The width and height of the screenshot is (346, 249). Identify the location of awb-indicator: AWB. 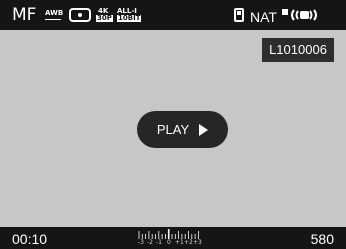
(54, 15).